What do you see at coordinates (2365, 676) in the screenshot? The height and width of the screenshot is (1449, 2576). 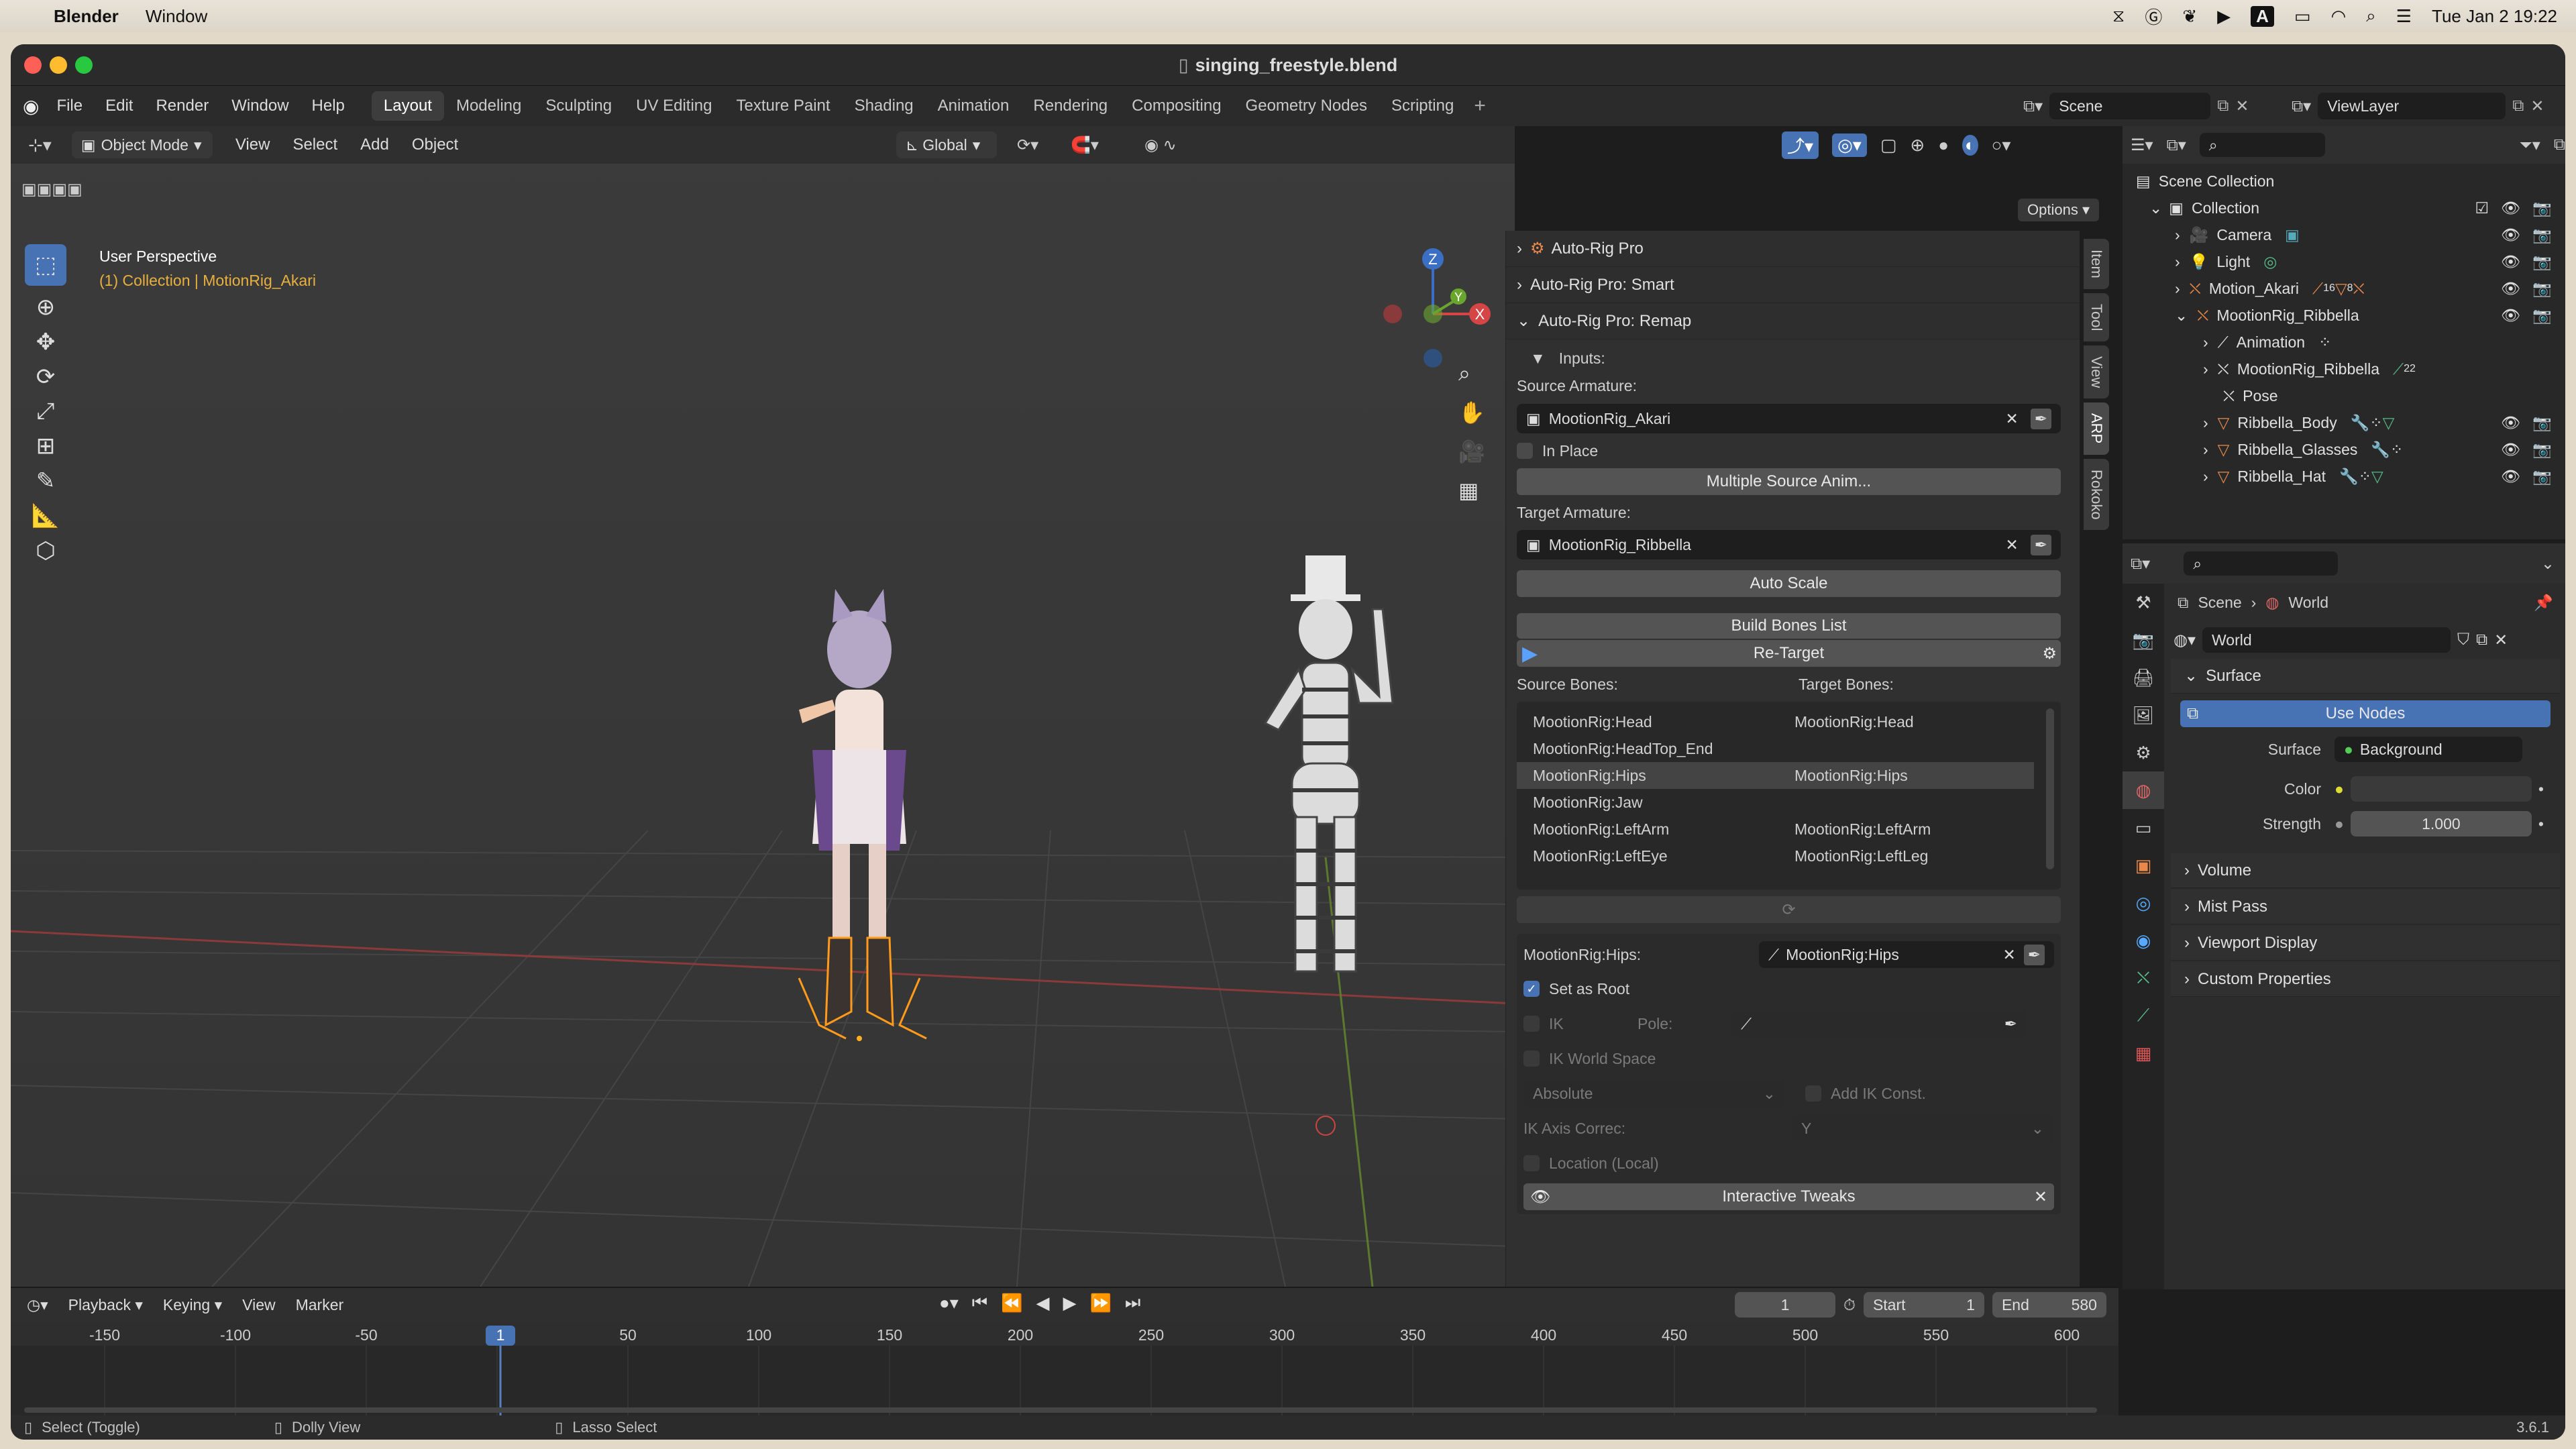 I see `section-surface: ⌄ Surface` at bounding box center [2365, 676].